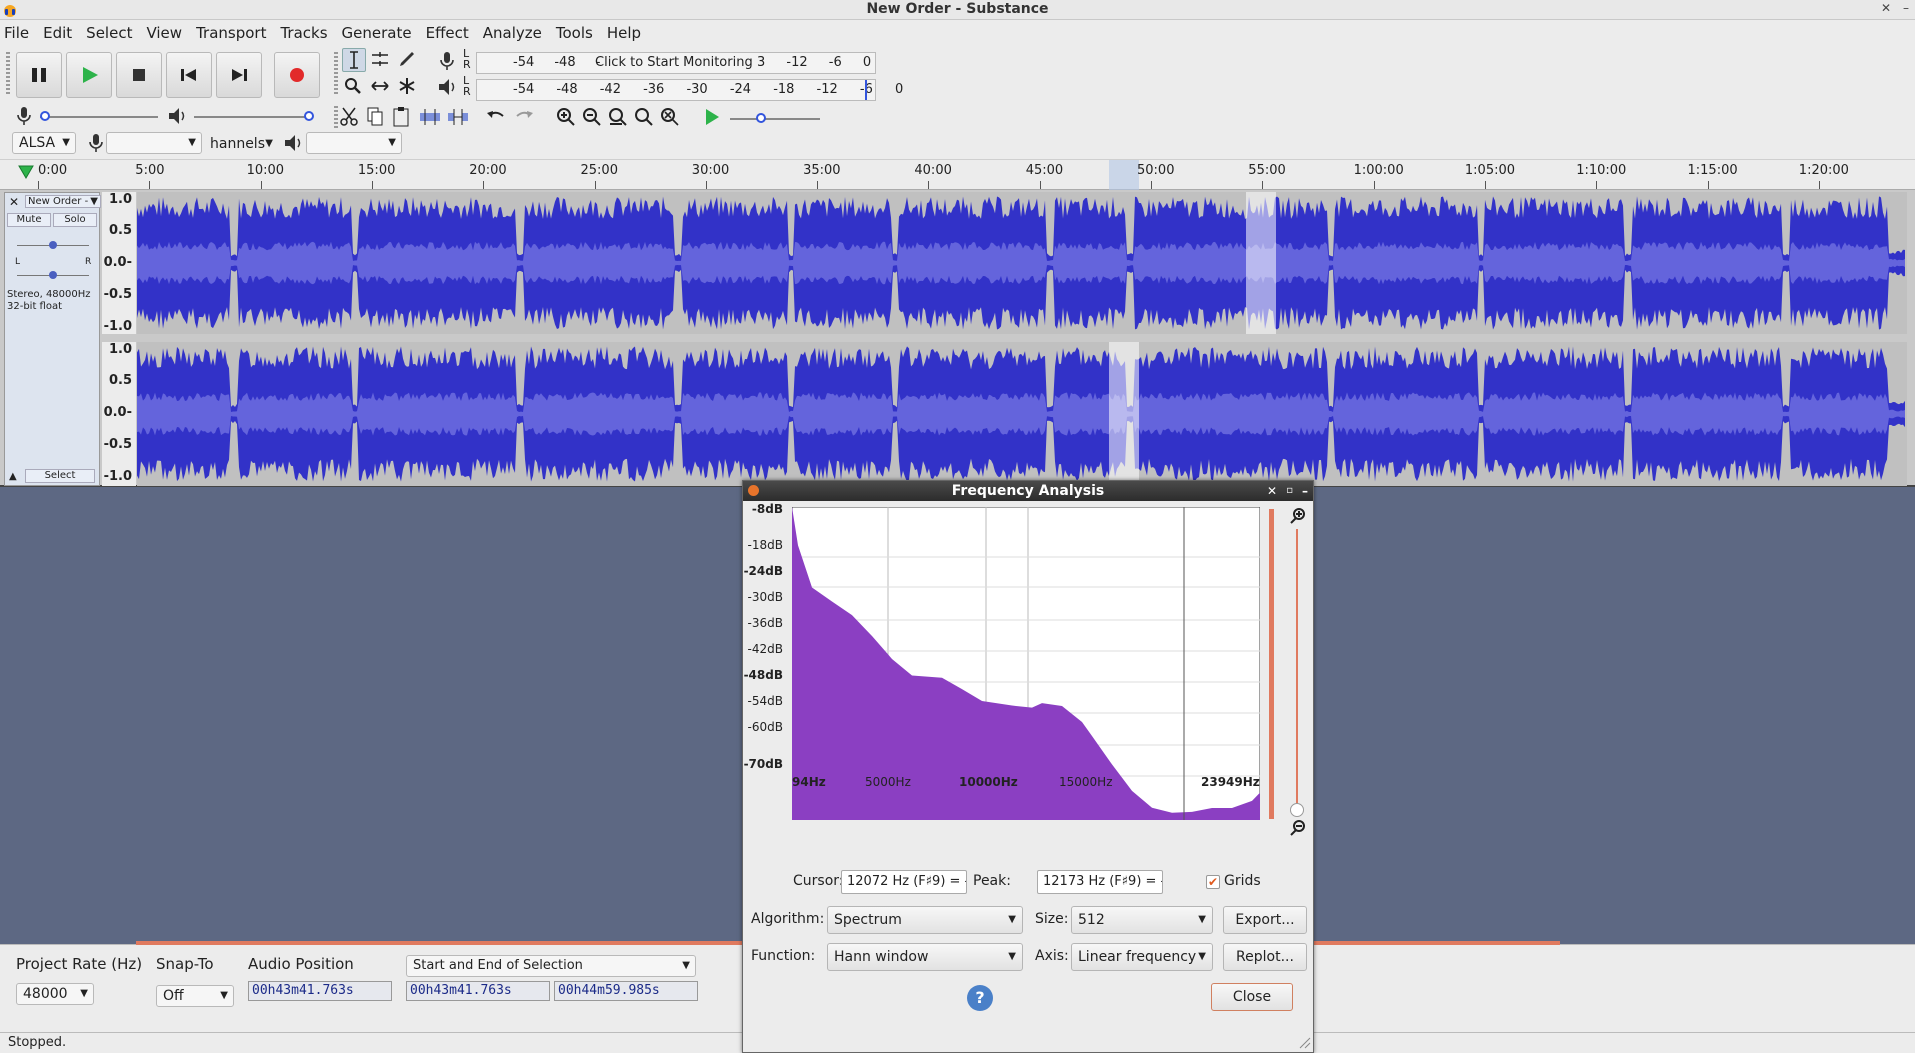  I want to click on menu-generate: Generate, so click(377, 33).